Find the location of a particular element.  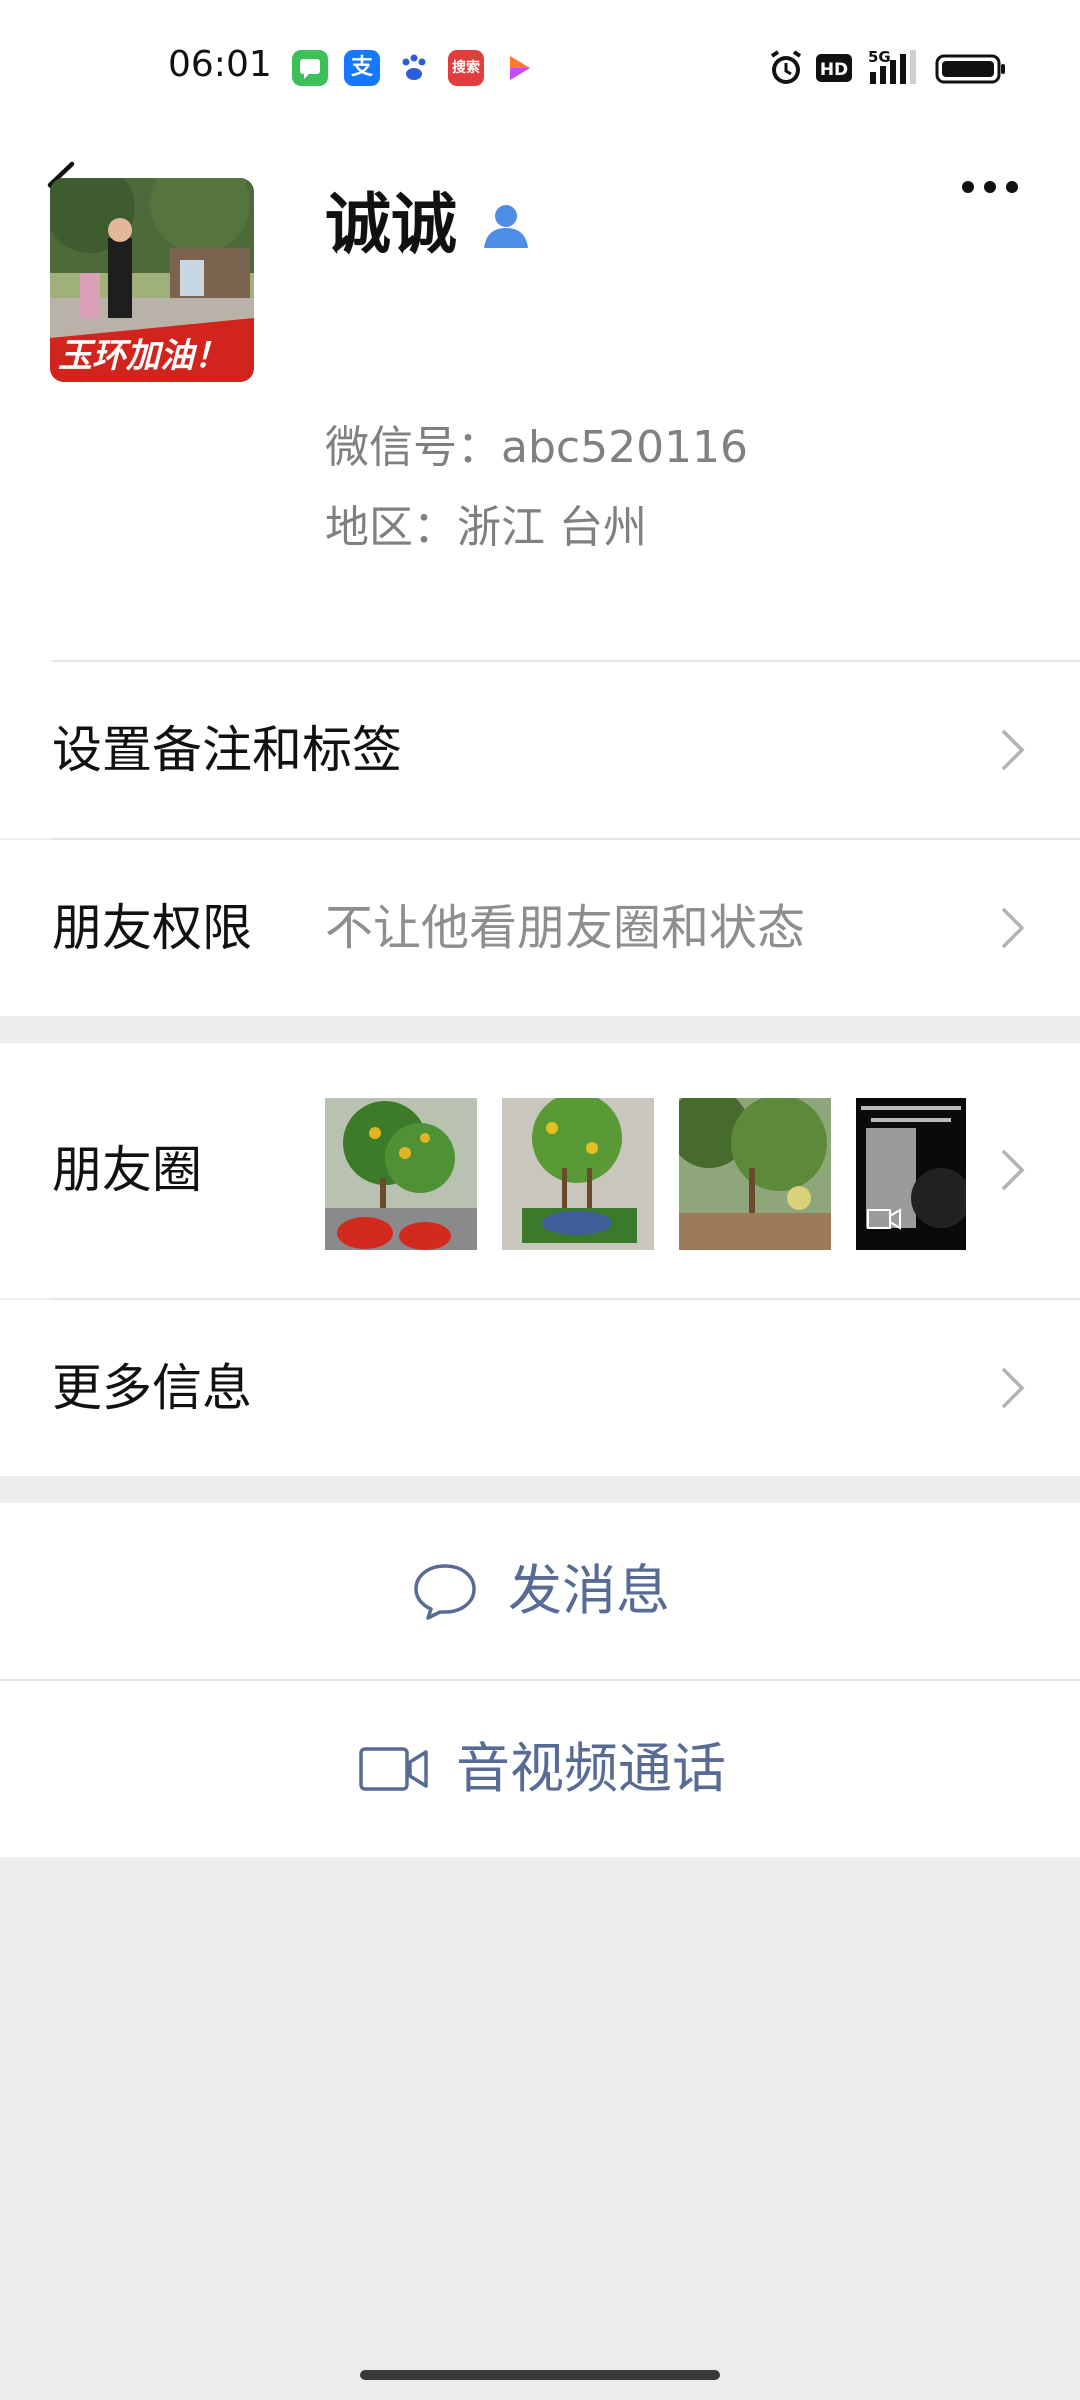

more-options-button is located at coordinates (990, 187).